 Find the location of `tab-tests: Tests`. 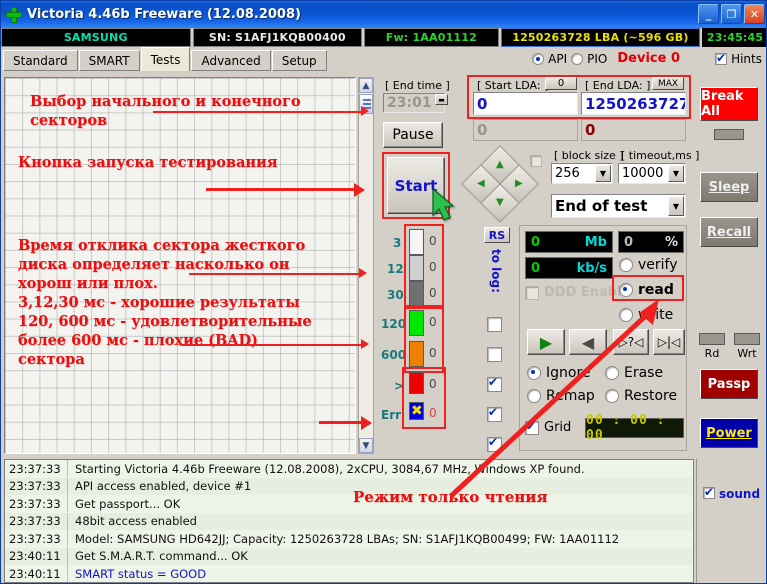

tab-tests: Tests is located at coordinates (165, 59).